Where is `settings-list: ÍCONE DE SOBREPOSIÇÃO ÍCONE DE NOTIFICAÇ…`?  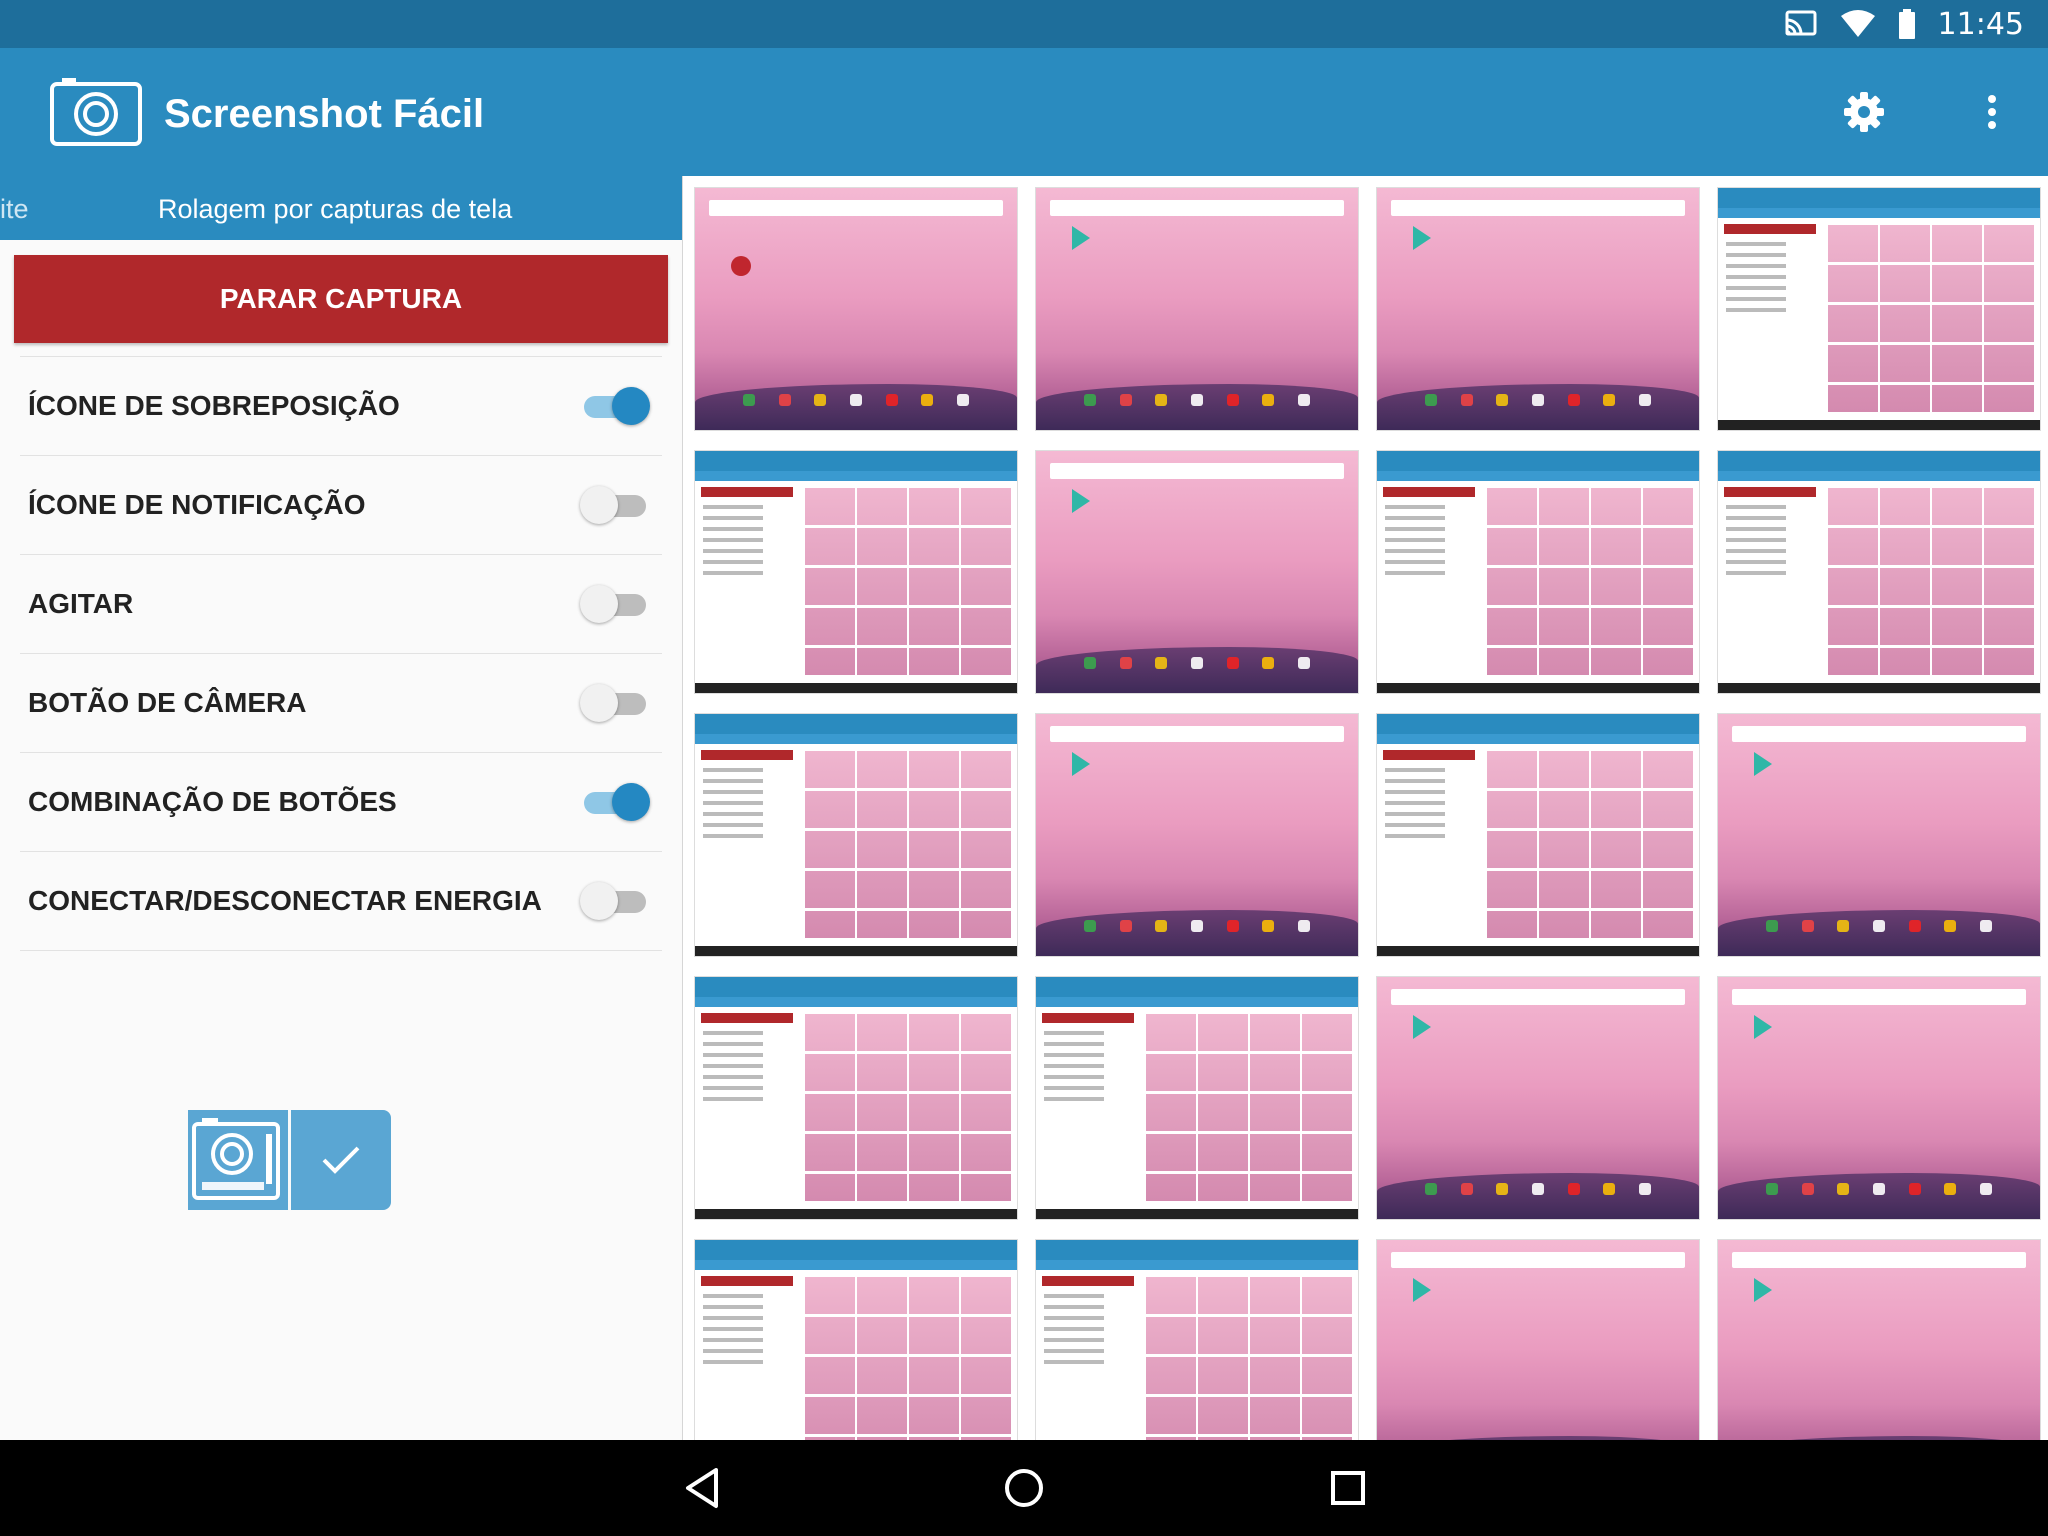 settings-list: ÍCONE DE SOBREPOSIÇÃO ÍCONE DE NOTIFICAÇ… is located at coordinates (341, 653).